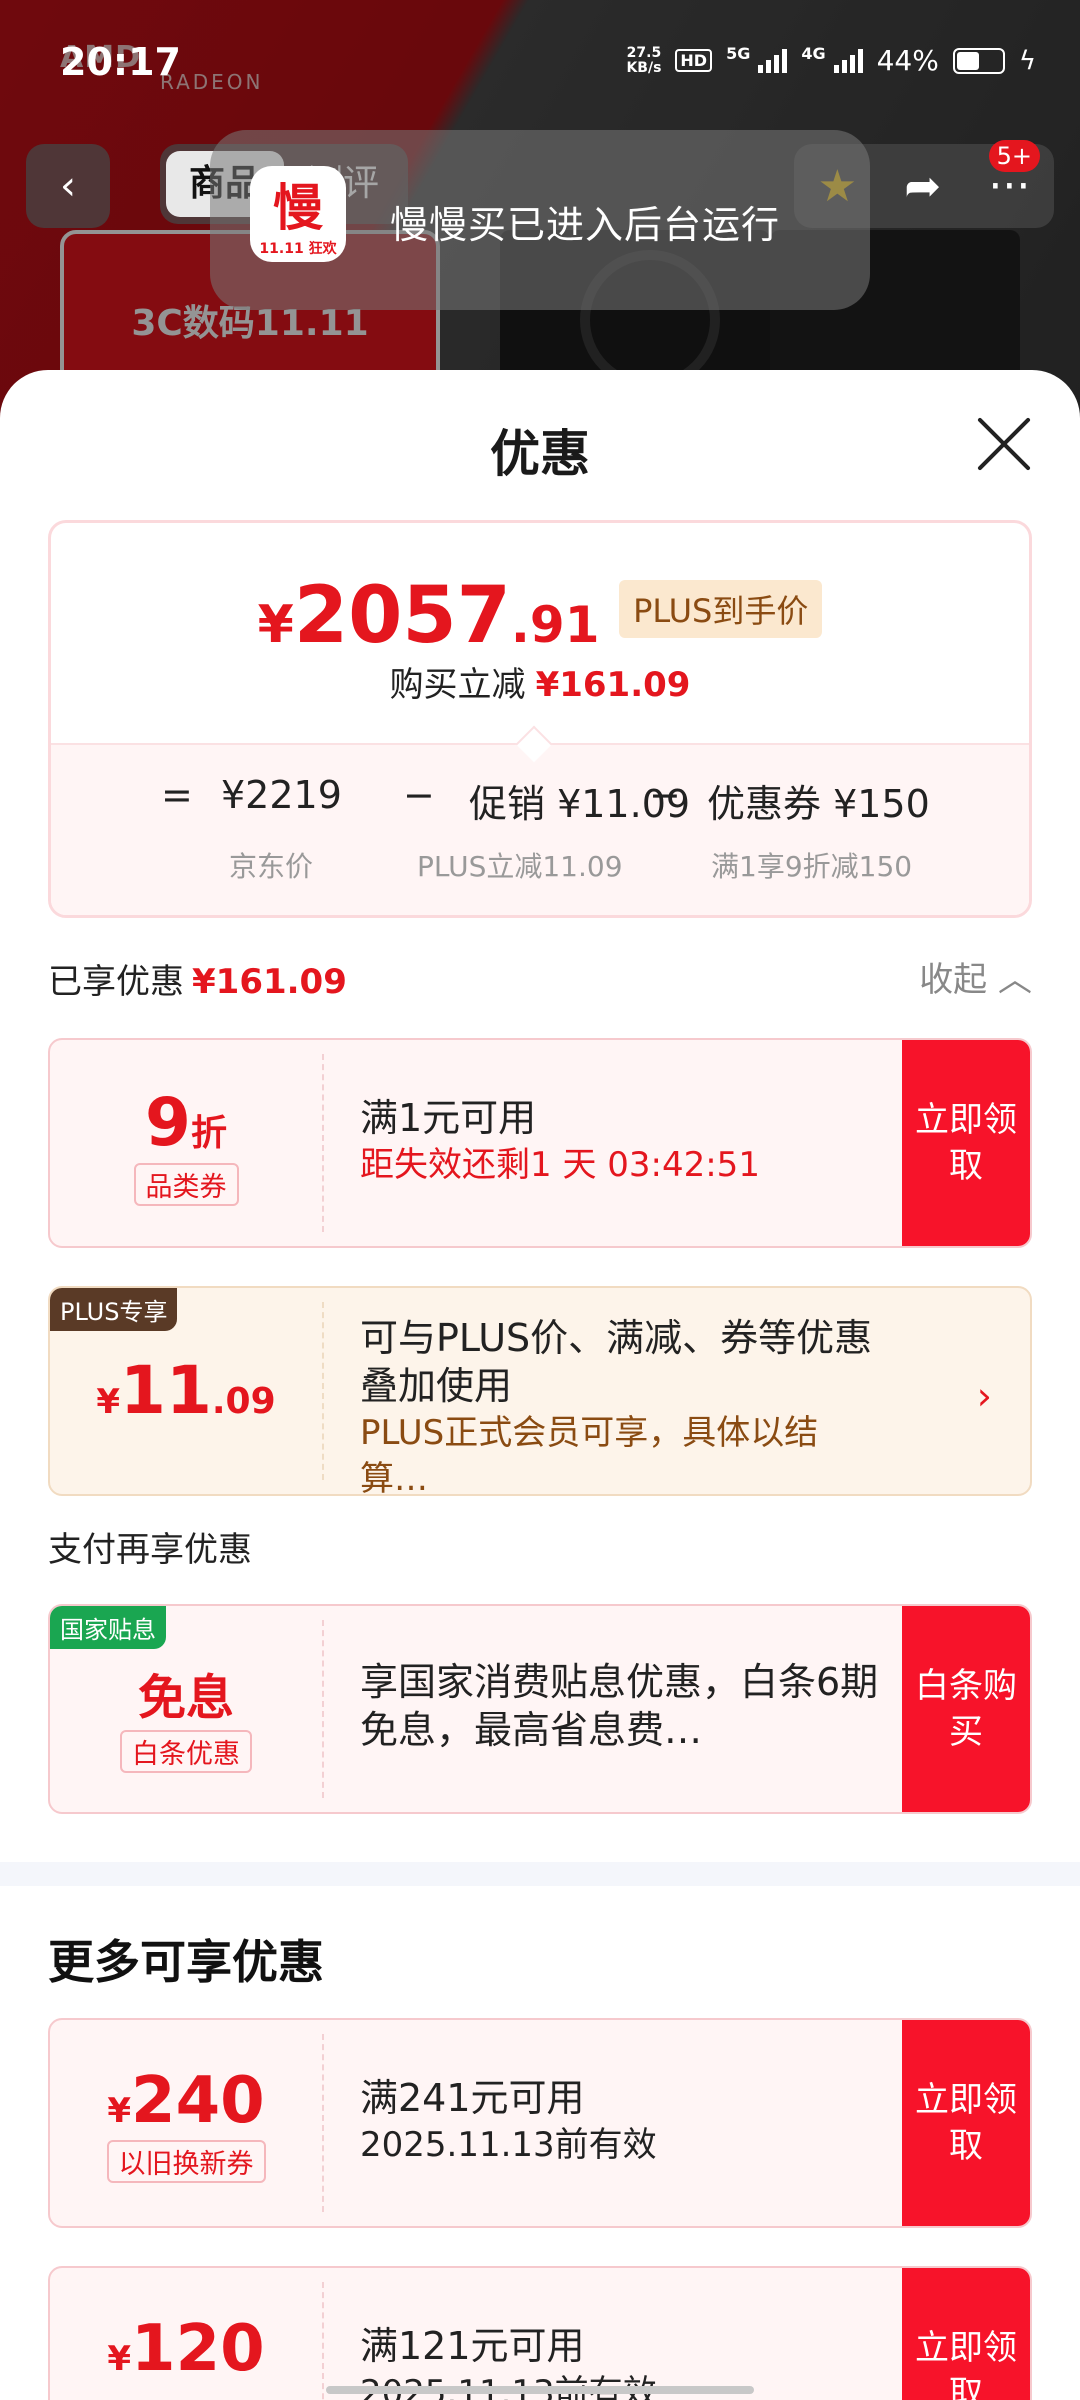  I want to click on chevron-right-icon: ›, so click(984, 1396).